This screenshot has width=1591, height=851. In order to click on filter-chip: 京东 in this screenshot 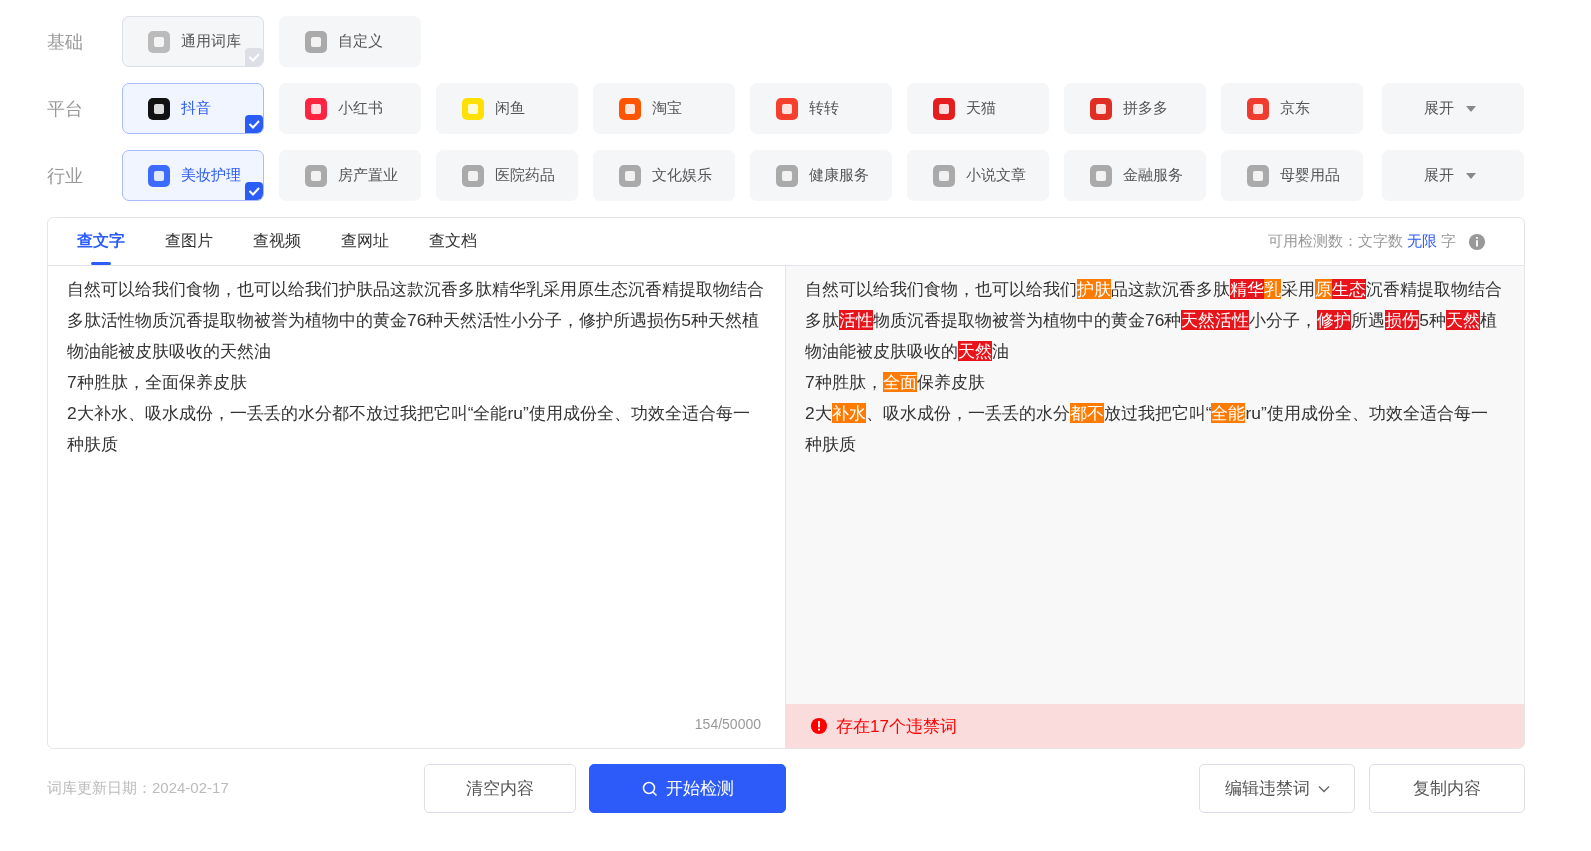, I will do `click(1292, 108)`.